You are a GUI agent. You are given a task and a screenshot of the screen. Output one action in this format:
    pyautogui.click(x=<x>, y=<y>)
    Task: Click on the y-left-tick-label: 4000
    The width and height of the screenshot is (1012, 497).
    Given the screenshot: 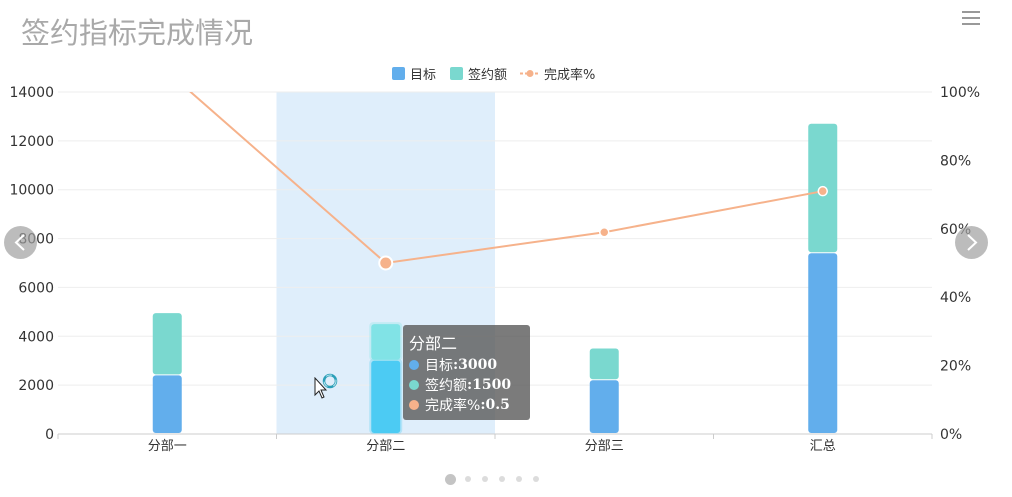 What is the action you would take?
    pyautogui.click(x=36, y=337)
    